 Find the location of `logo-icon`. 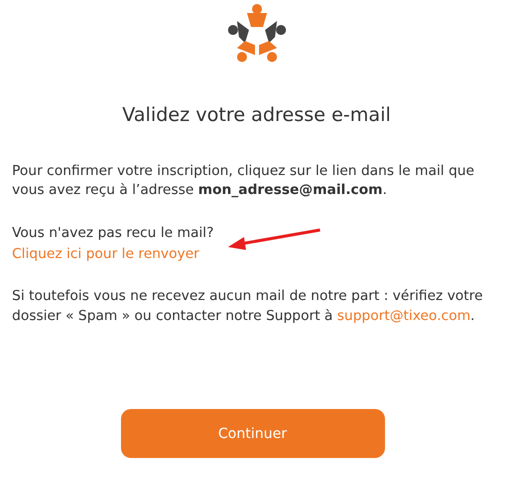

logo-icon is located at coordinates (256, 33).